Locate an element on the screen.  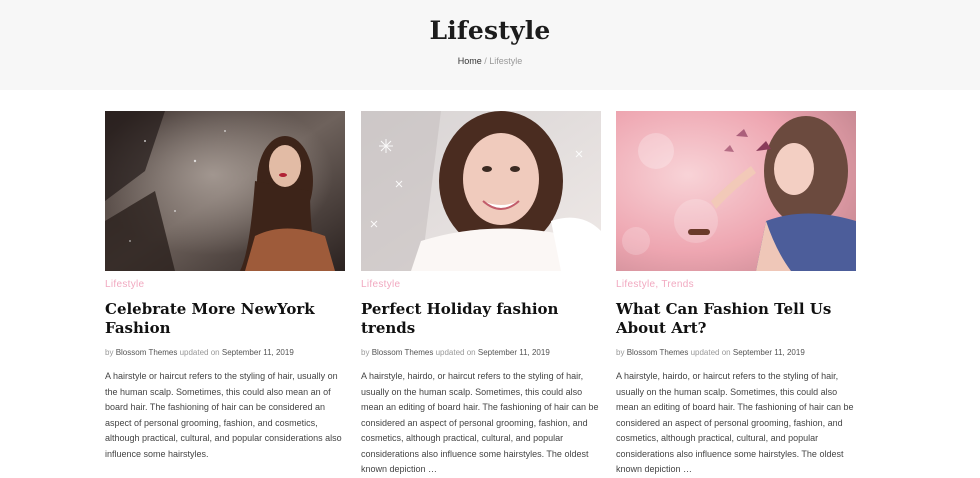
post-title: What Can Fashion Tell Us About Art? is located at coordinates (736, 319).